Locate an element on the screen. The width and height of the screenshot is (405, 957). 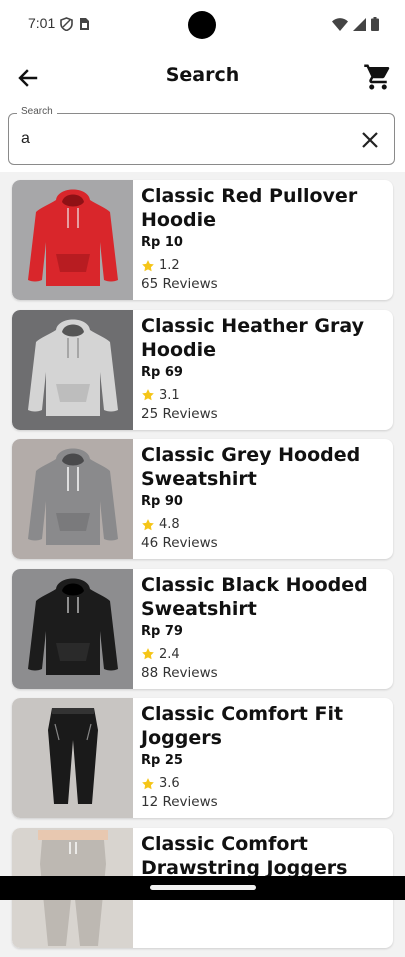
rating-row: 4.8 is located at coordinates (263, 524).